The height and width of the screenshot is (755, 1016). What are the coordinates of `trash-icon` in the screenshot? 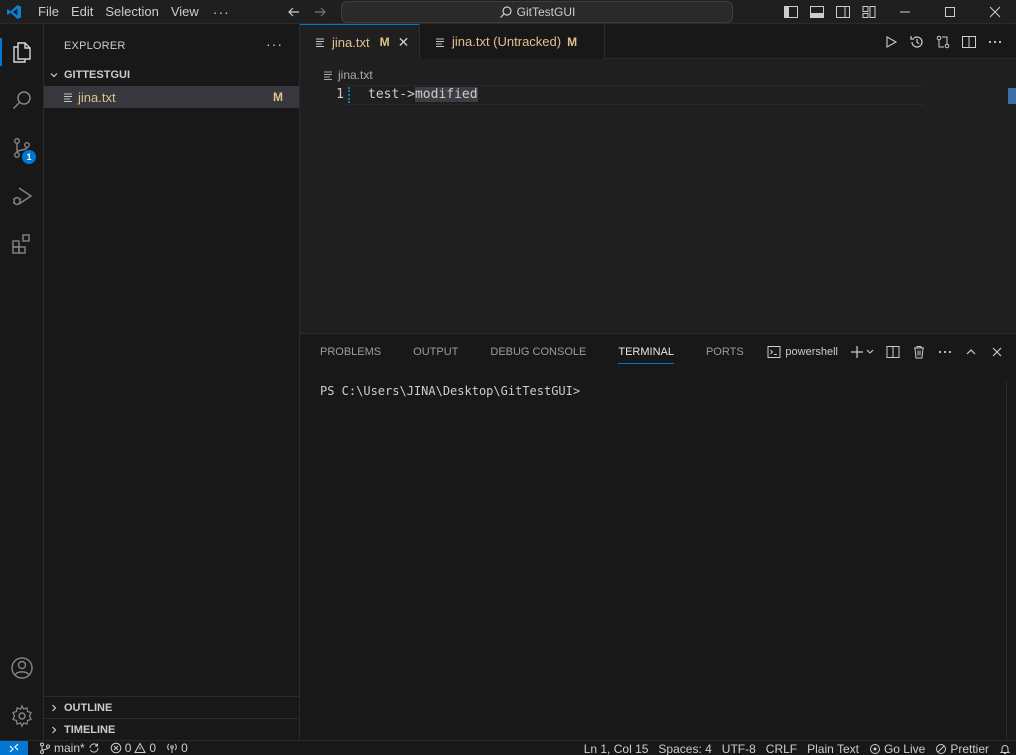 It's located at (919, 352).